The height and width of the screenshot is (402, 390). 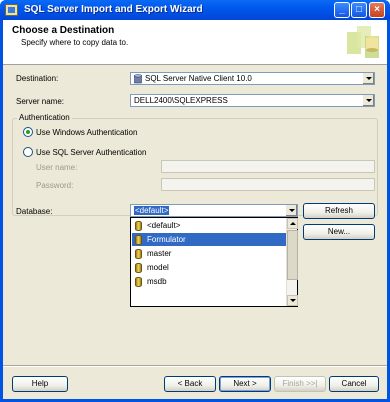 I want to click on finish-button: Finish >>|, so click(x=300, y=384).